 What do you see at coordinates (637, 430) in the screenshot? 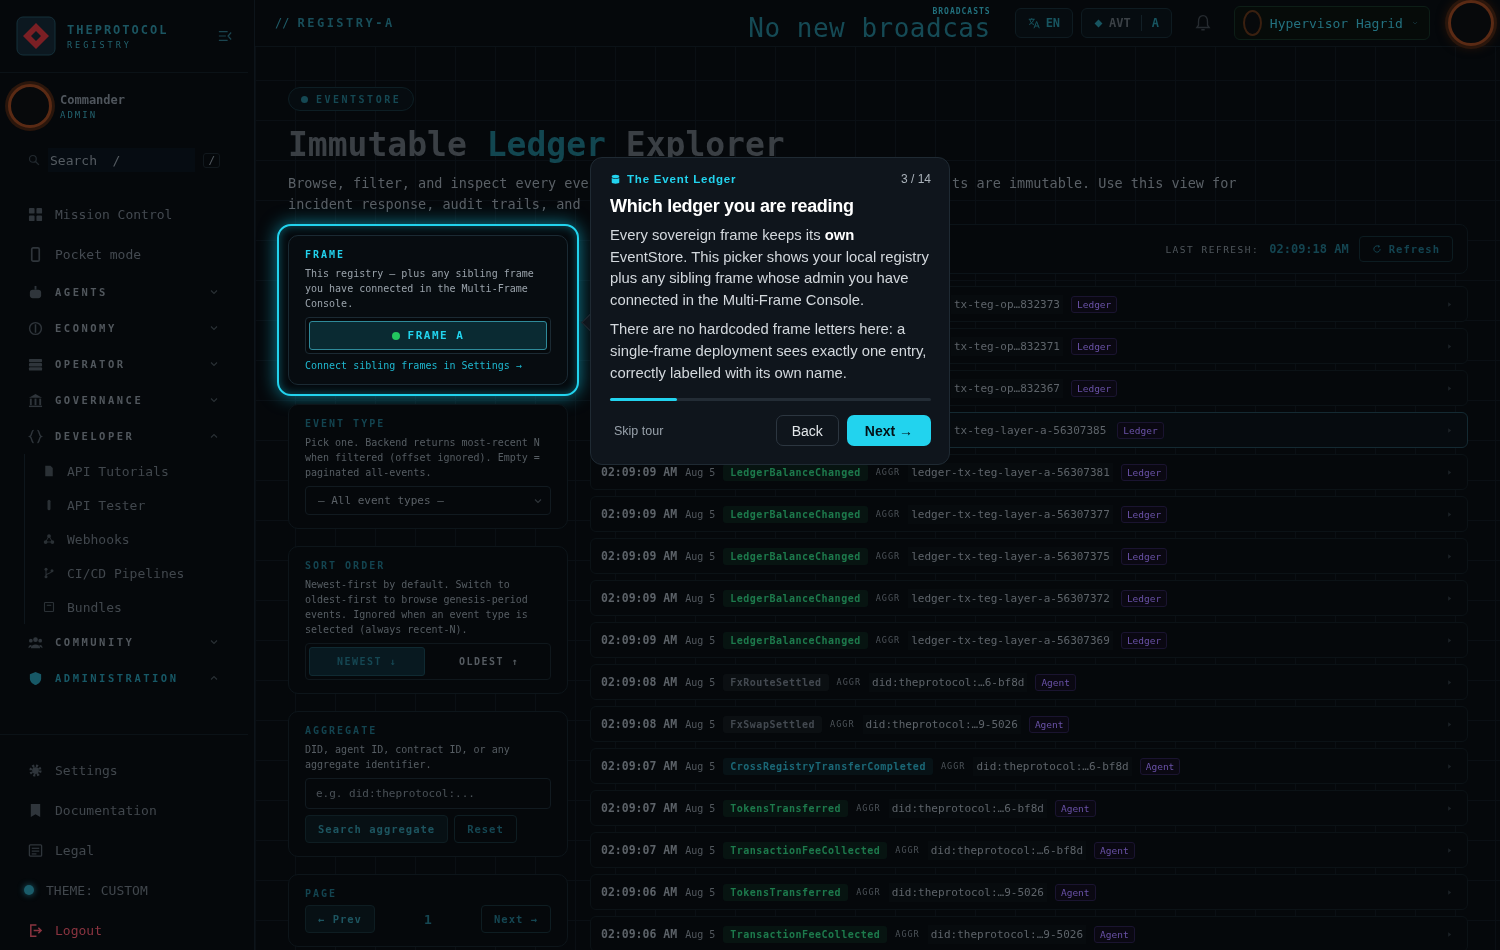
I see `skip-tour-link: Skip tour` at bounding box center [637, 430].